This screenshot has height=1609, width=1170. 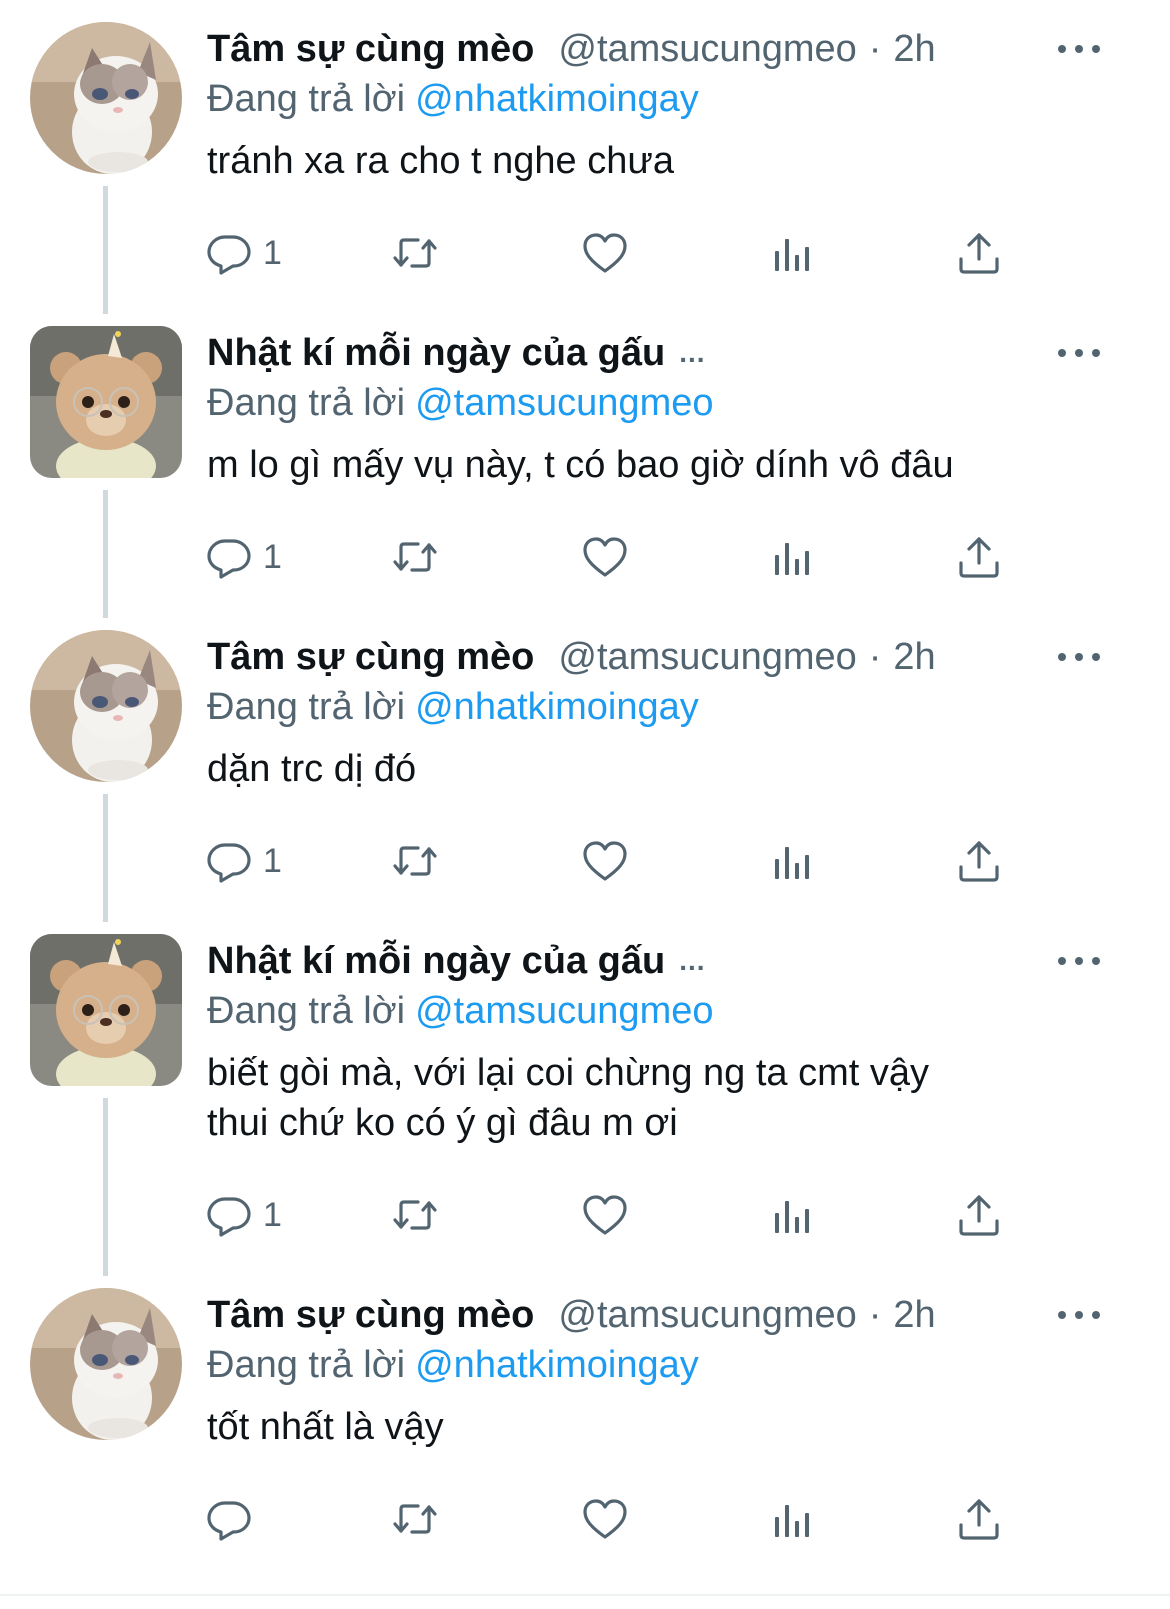 What do you see at coordinates (585, 1595) in the screenshot?
I see `divider` at bounding box center [585, 1595].